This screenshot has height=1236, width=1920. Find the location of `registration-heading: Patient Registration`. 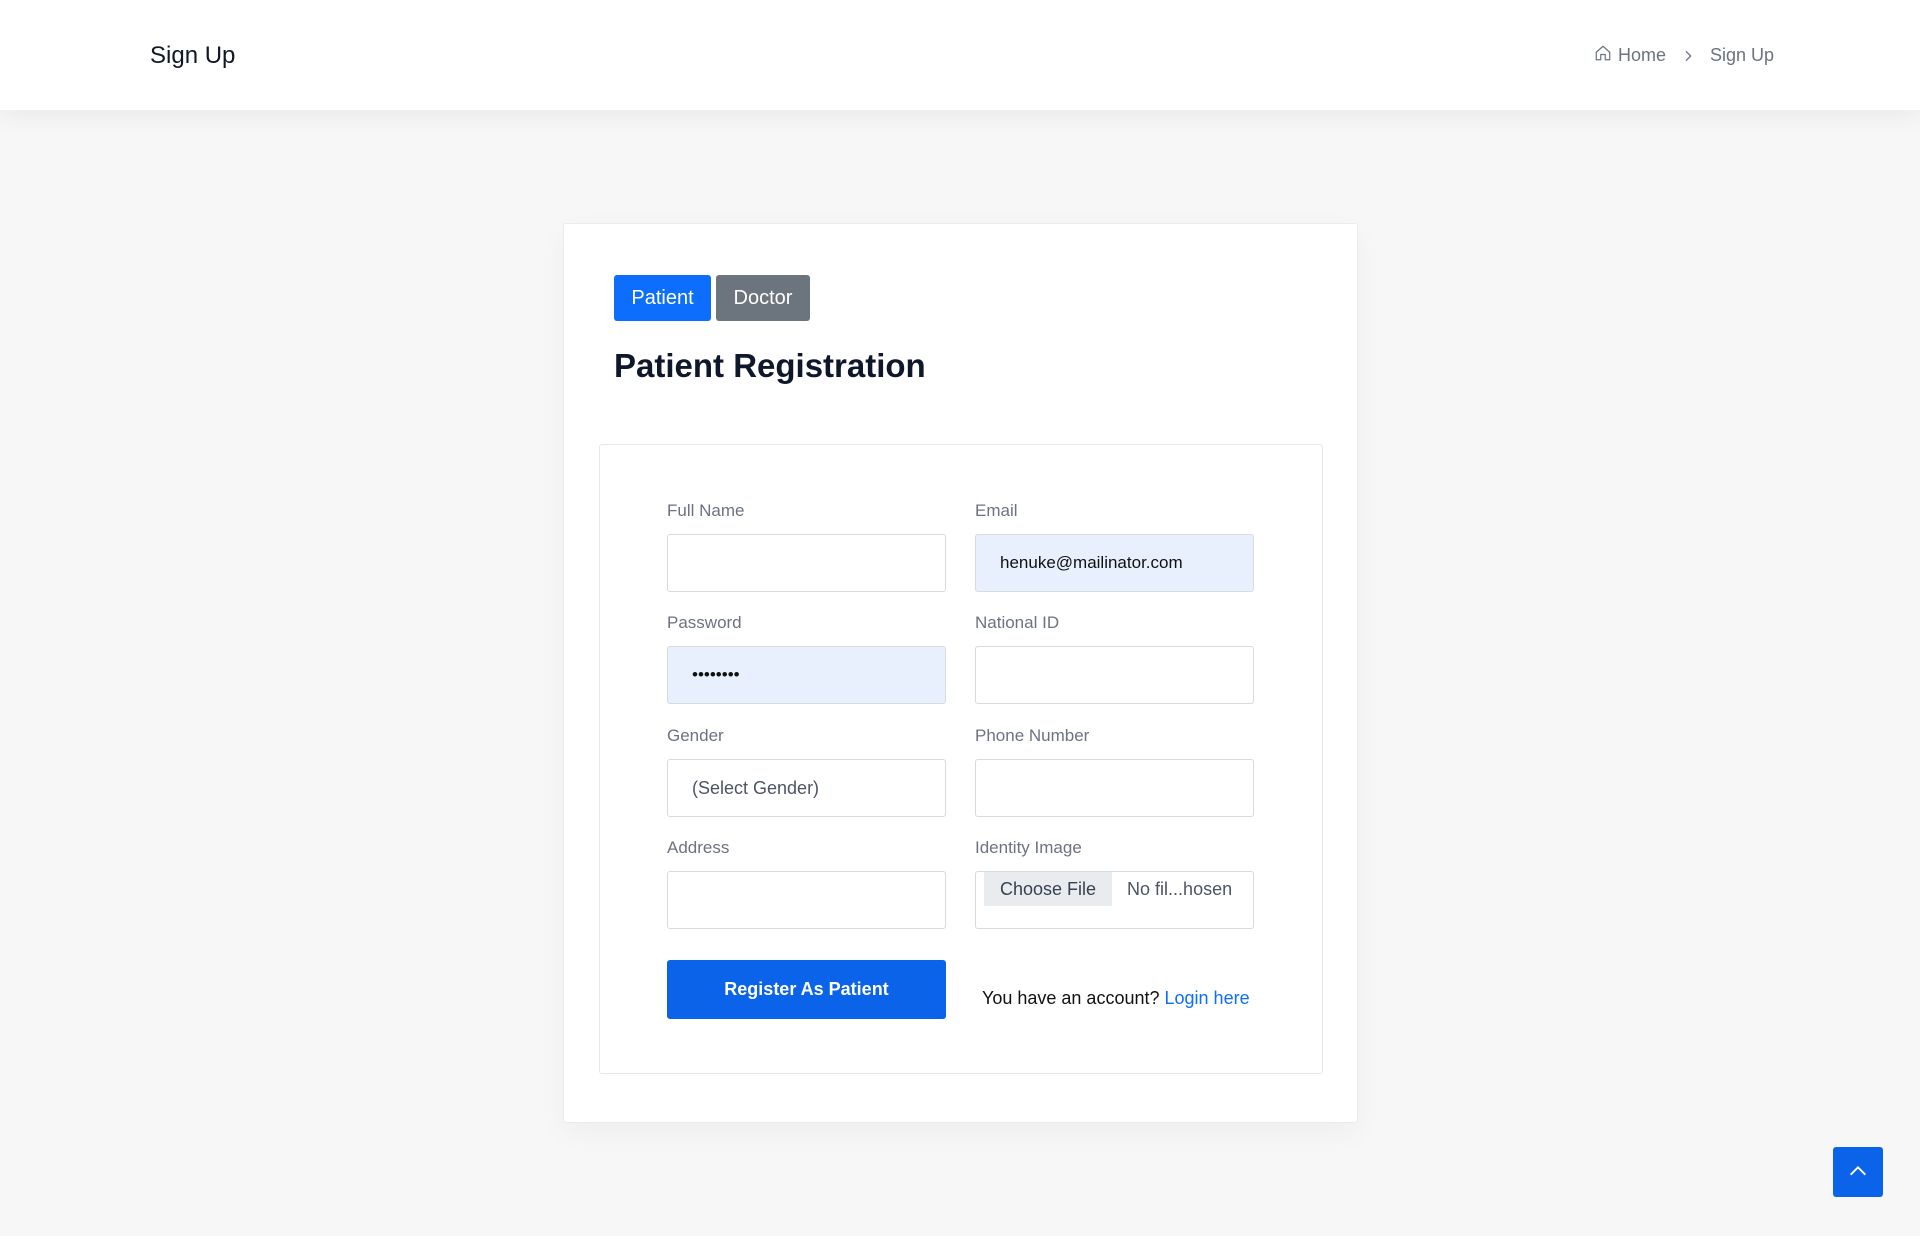

registration-heading: Patient Registration is located at coordinates (770, 365).